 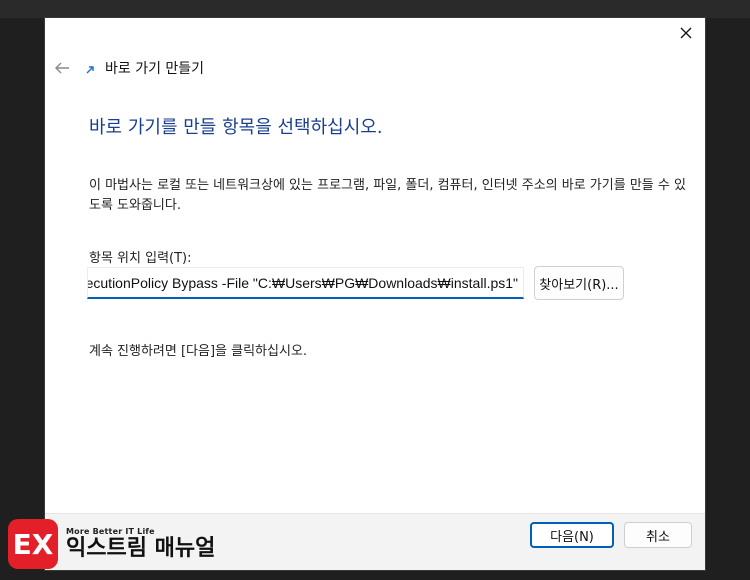 I want to click on cancel-button: 취소, so click(x=658, y=535).